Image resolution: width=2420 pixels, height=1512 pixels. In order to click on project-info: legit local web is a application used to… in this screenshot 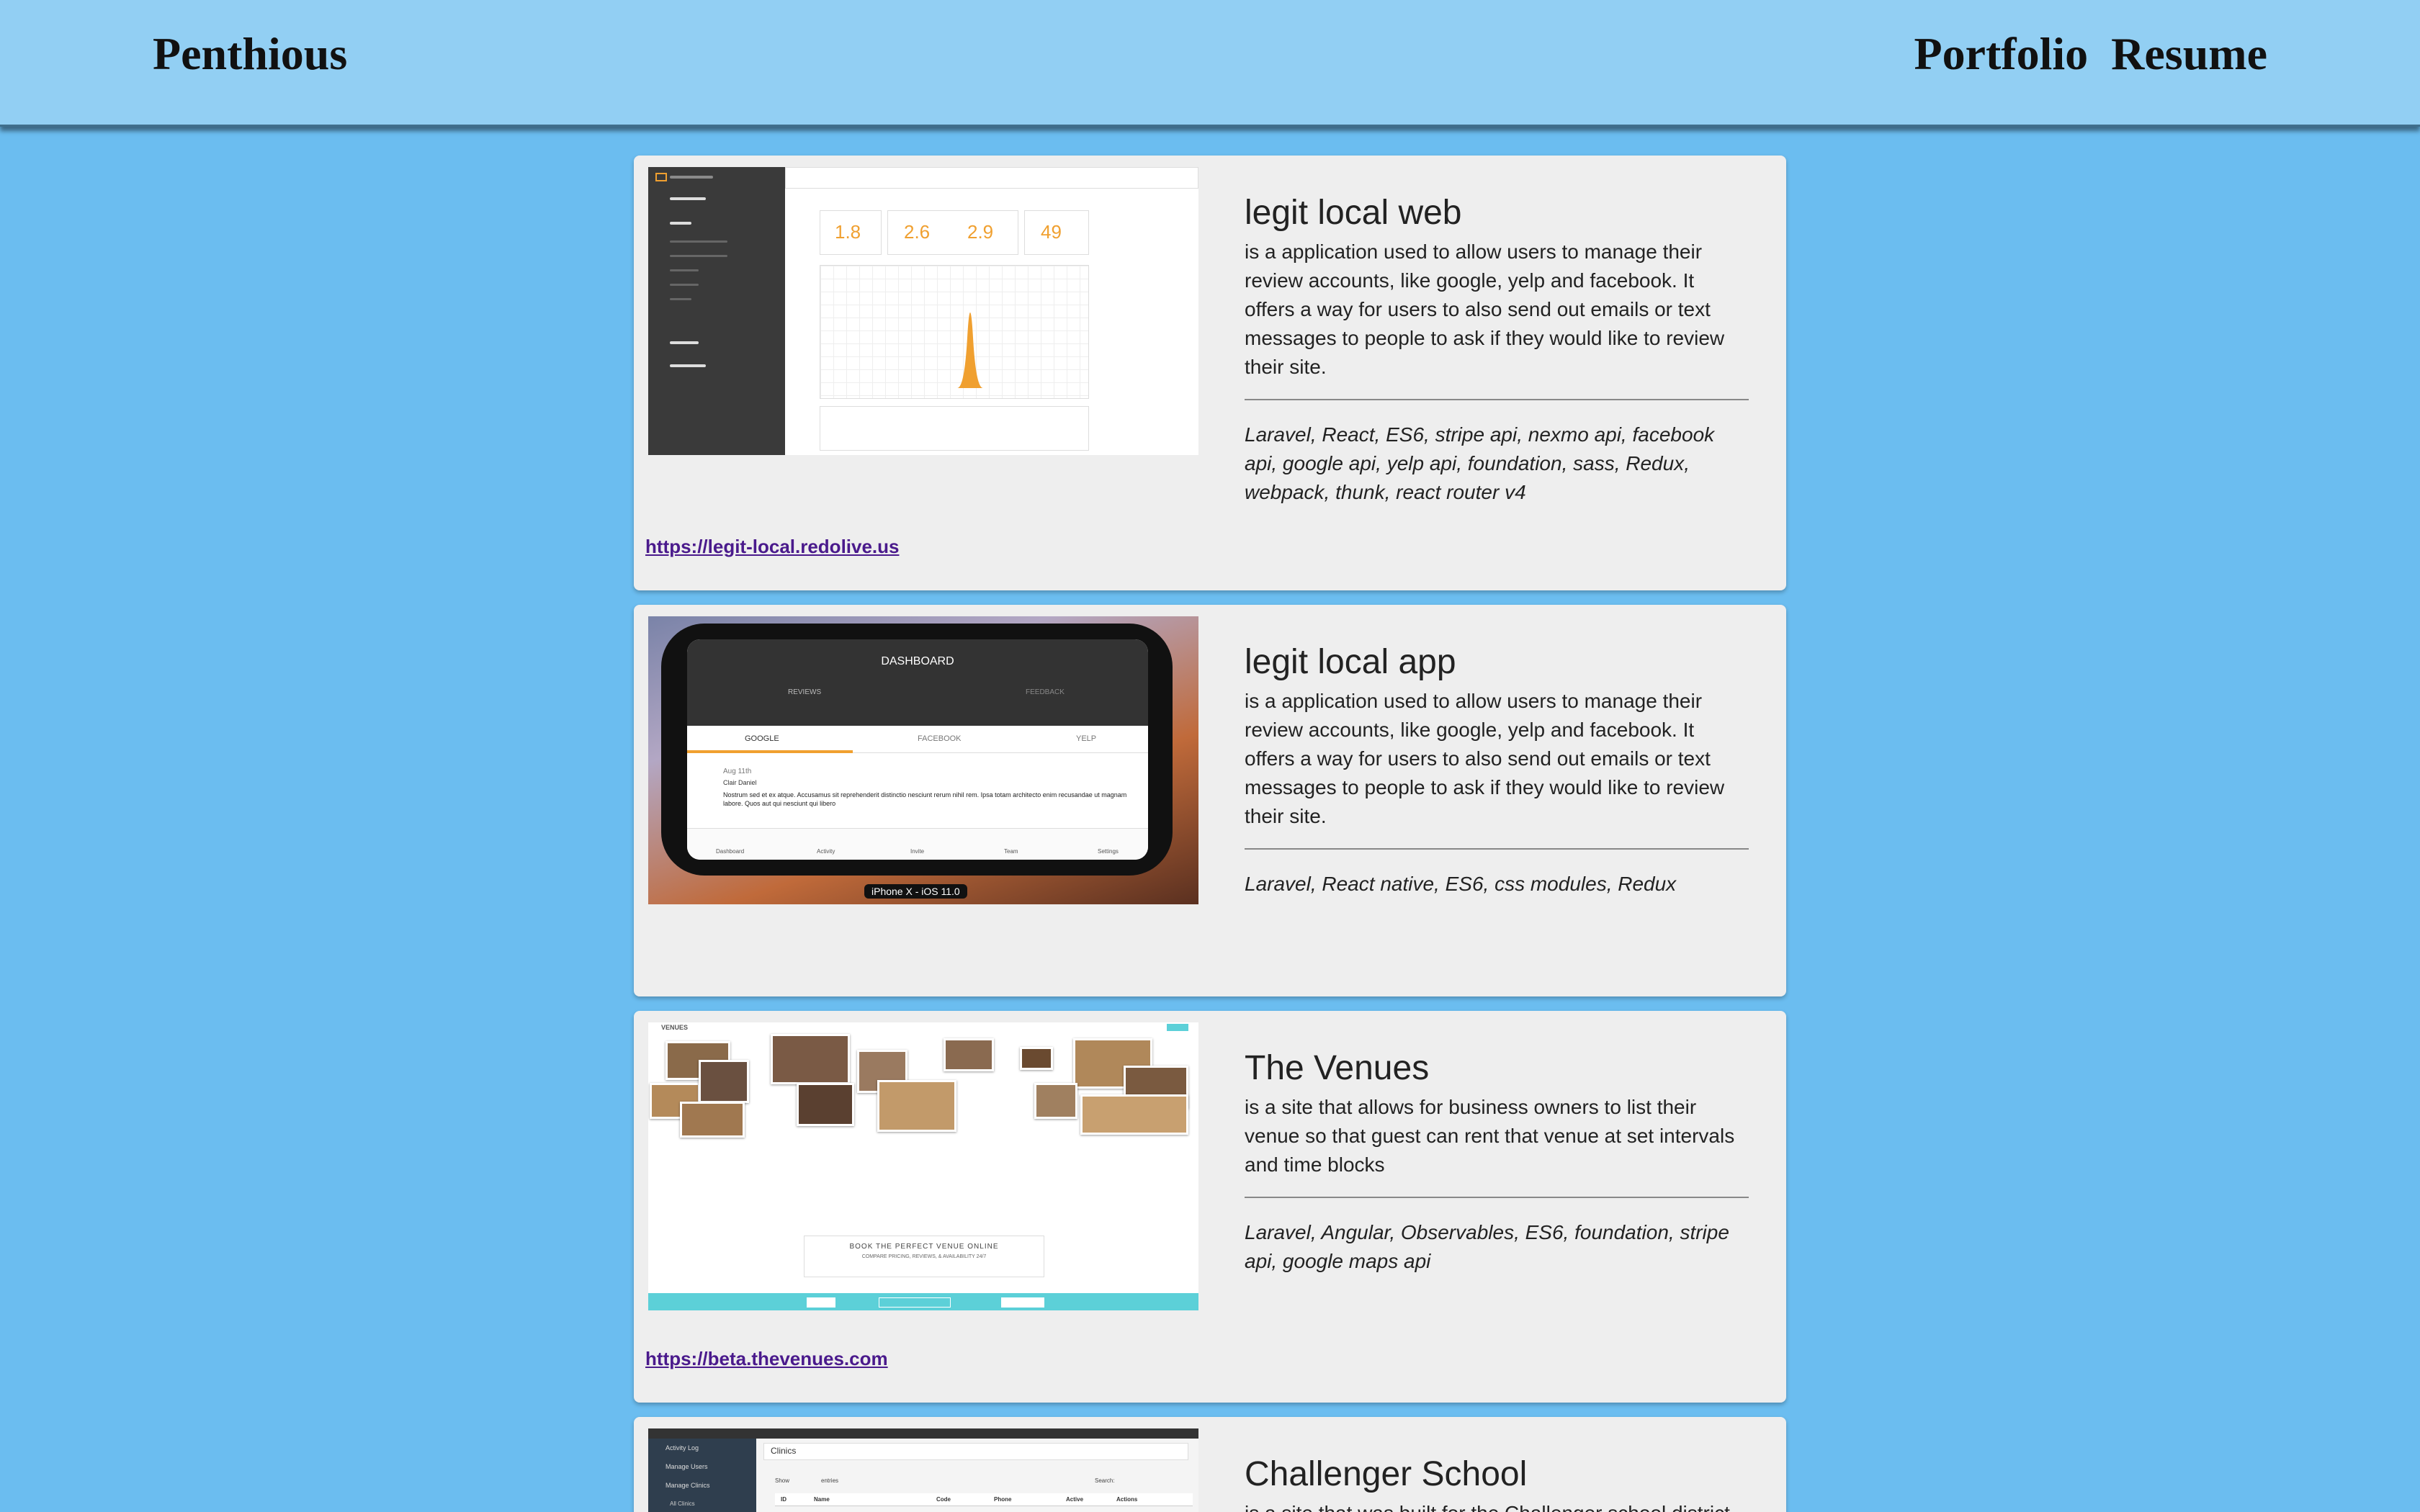, I will do `click(1497, 349)`.